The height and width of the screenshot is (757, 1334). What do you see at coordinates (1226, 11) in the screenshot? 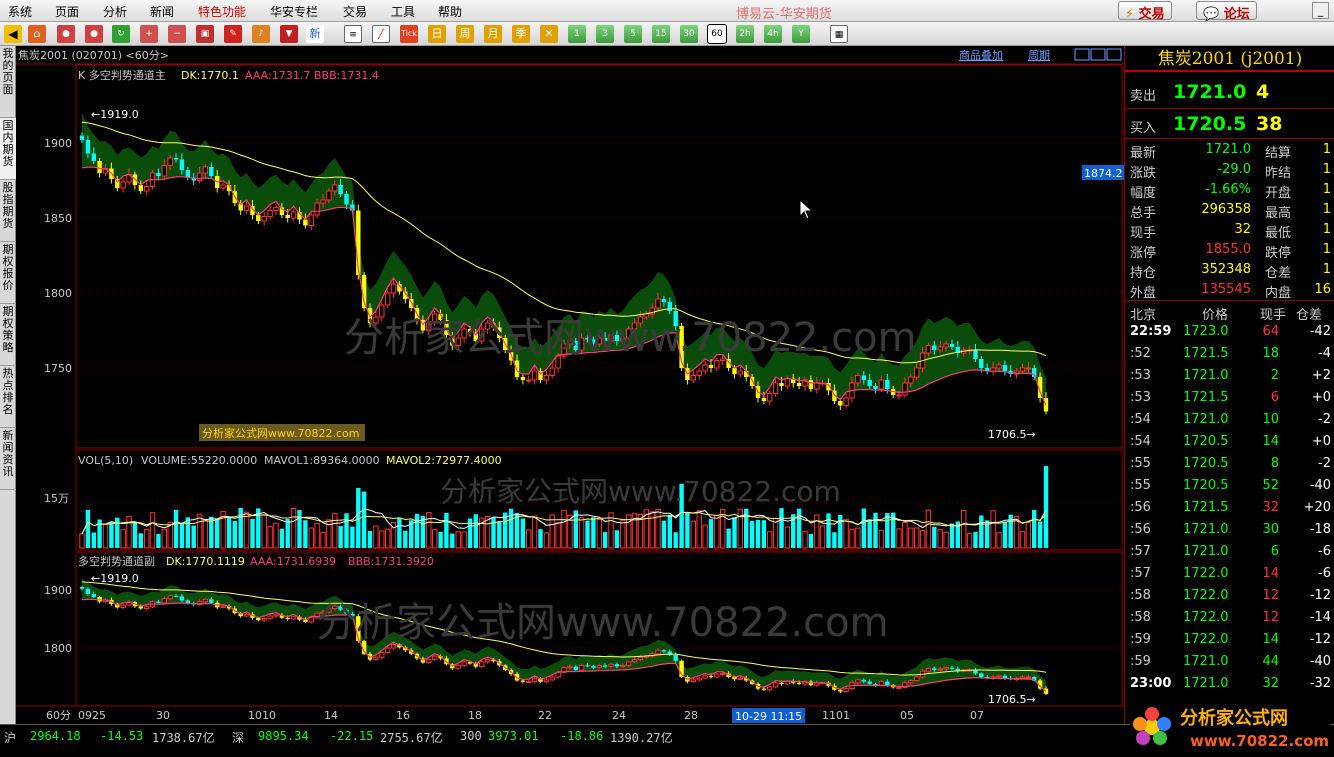
I see `forum-button: 💬 论坛` at bounding box center [1226, 11].